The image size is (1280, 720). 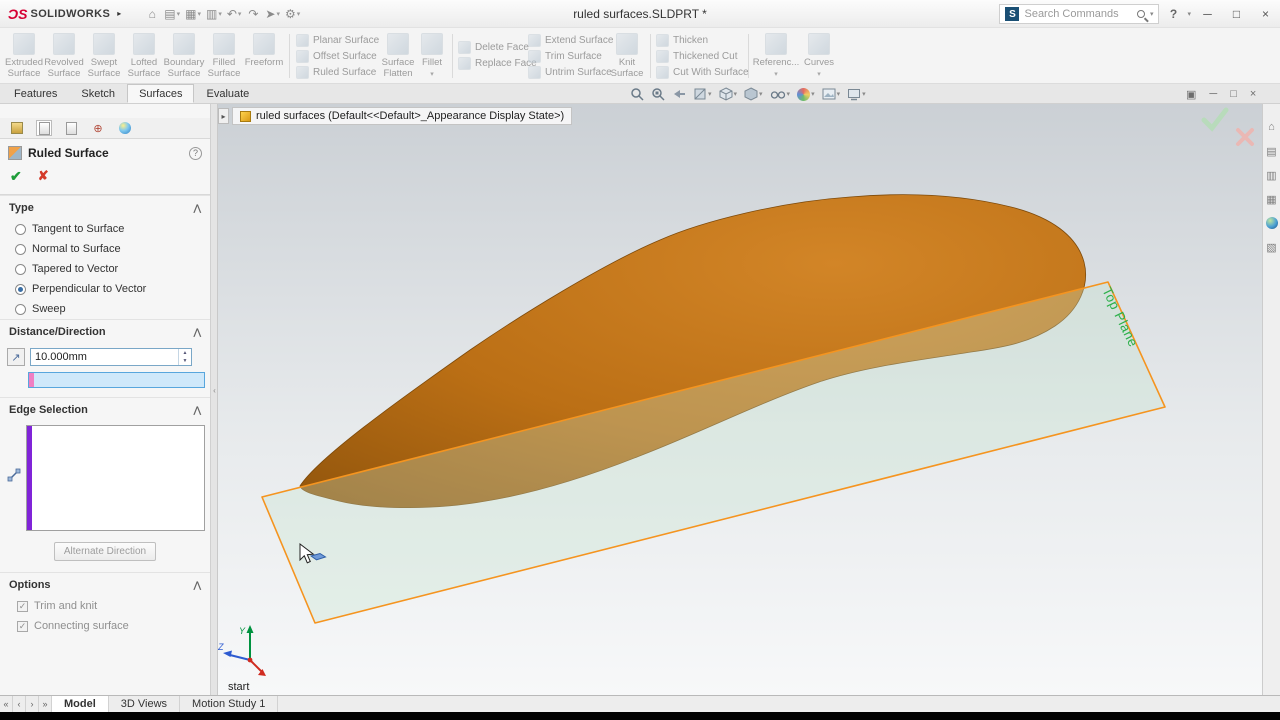 I want to click on tab-scroll-last-icon: », so click(x=45, y=704).